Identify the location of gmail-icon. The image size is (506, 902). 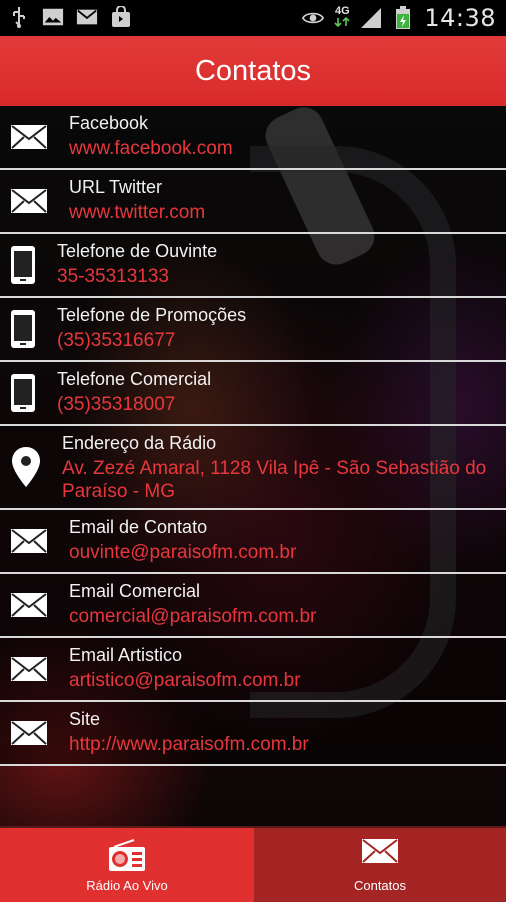
(87, 17).